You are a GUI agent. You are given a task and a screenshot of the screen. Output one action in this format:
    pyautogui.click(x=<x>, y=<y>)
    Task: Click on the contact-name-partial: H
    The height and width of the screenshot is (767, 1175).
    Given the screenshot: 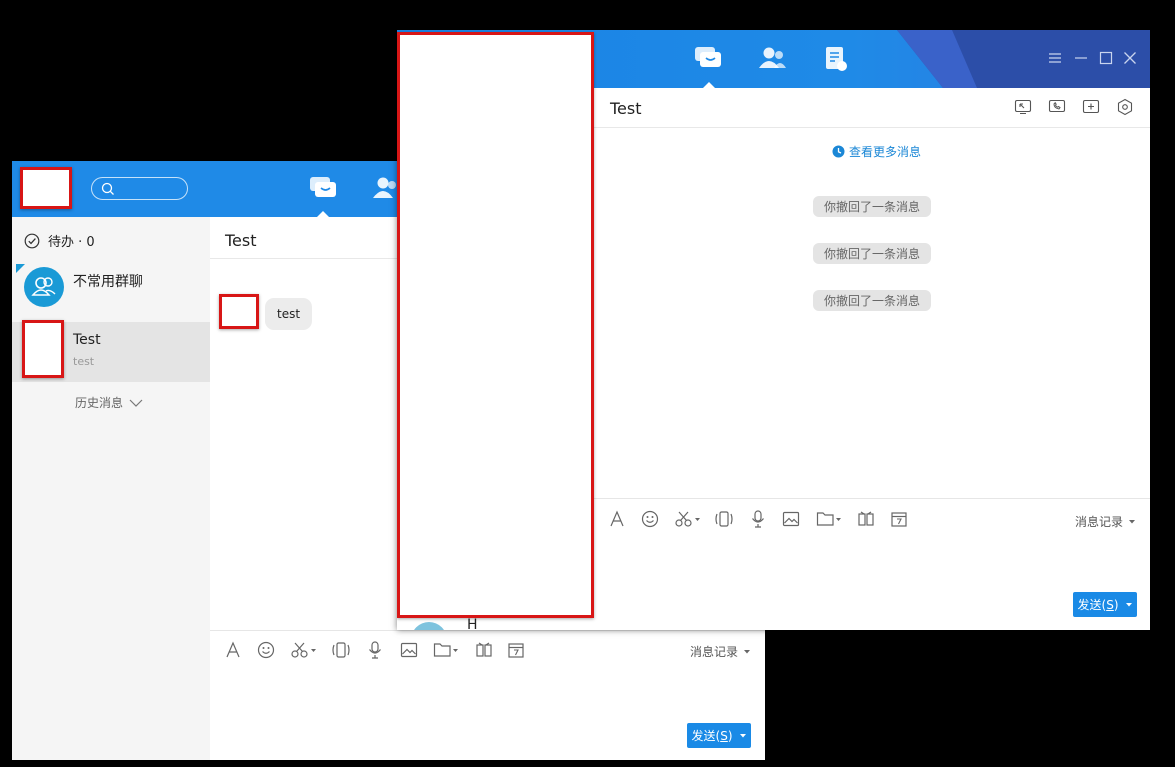 What is the action you would take?
    pyautogui.click(x=472, y=623)
    